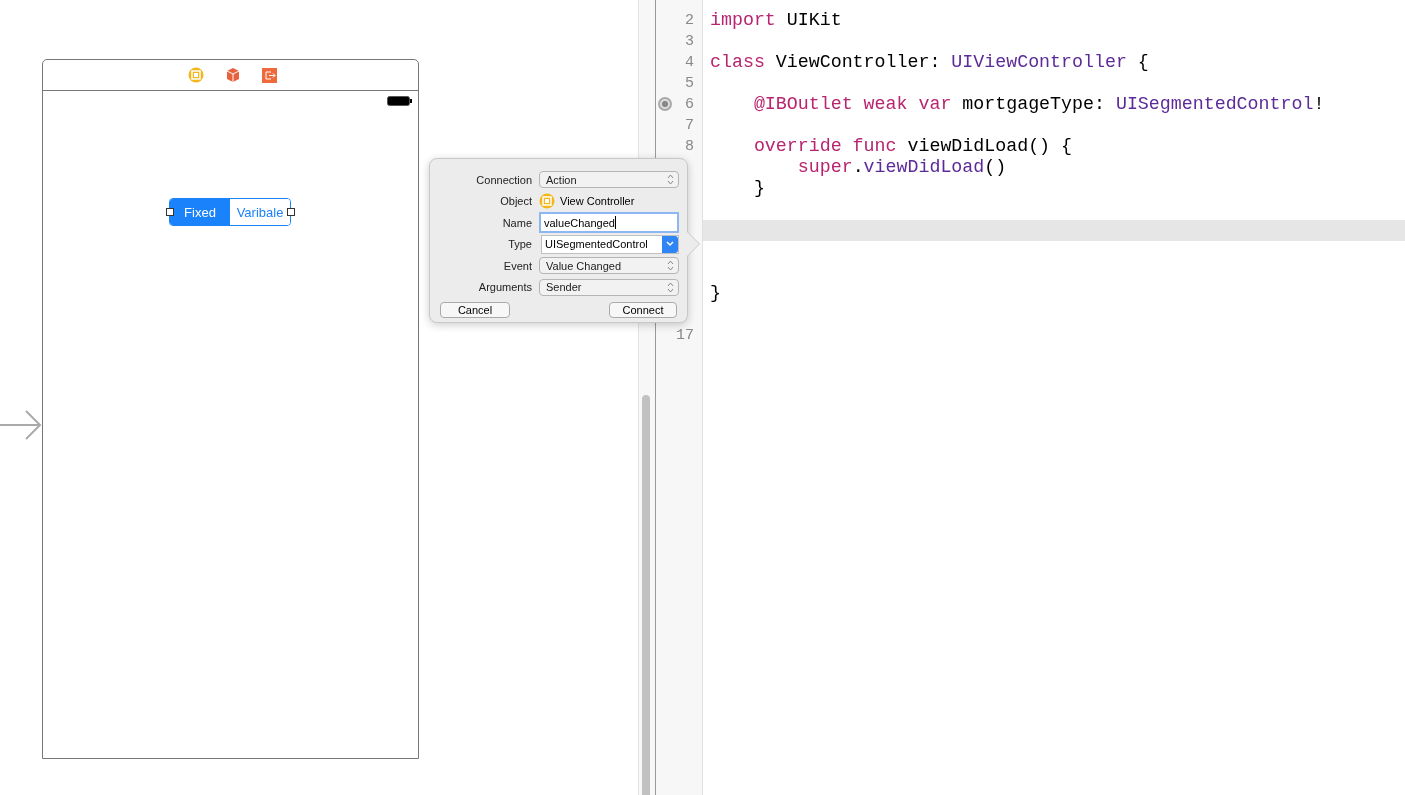  I want to click on battery-icon, so click(399, 101).